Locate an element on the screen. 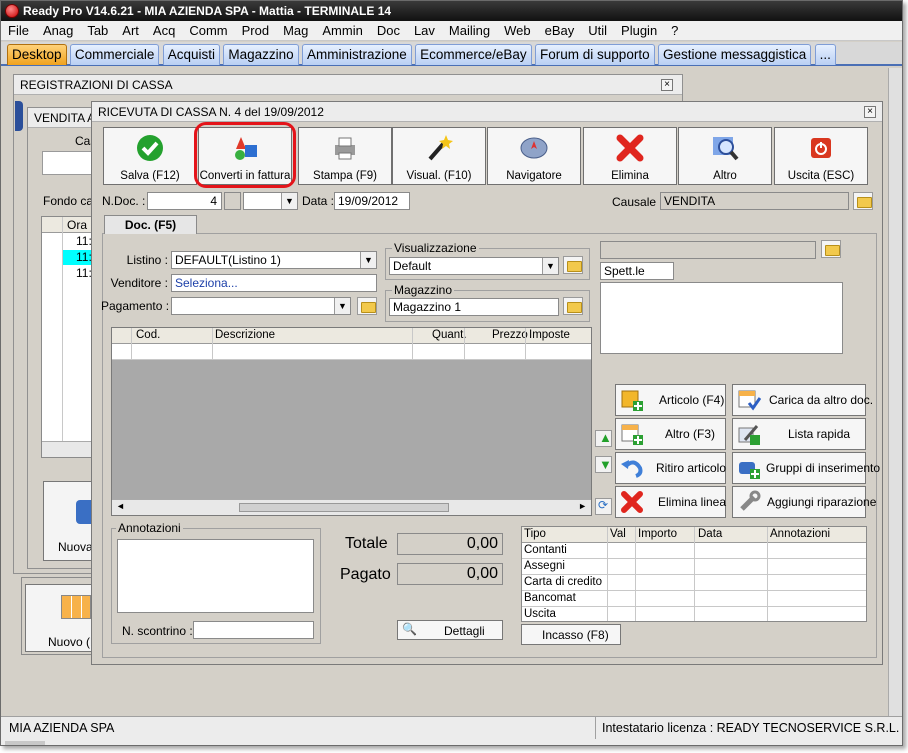  col-descrizione: Descrizione is located at coordinates (245, 335).